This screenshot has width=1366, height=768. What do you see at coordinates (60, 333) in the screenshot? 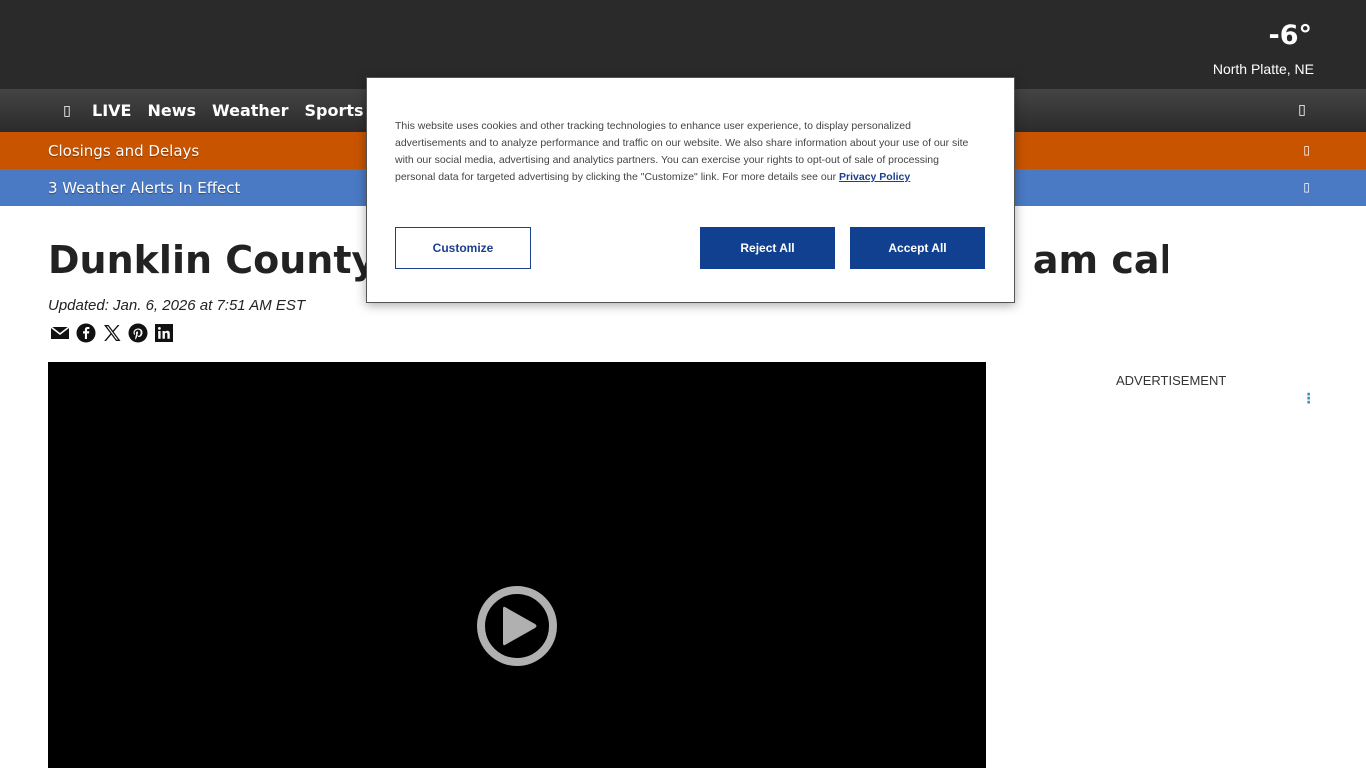
I see `email-icon` at bounding box center [60, 333].